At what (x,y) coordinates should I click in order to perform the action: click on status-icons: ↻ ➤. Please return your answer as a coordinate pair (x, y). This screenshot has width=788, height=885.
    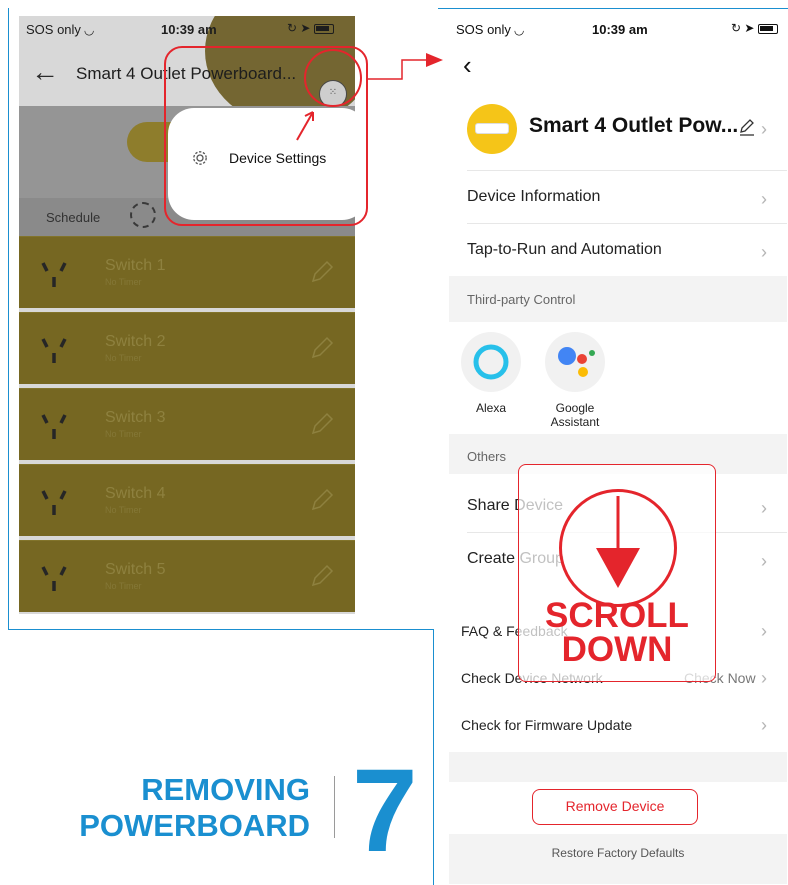
    Looking at the image, I should click on (754, 28).